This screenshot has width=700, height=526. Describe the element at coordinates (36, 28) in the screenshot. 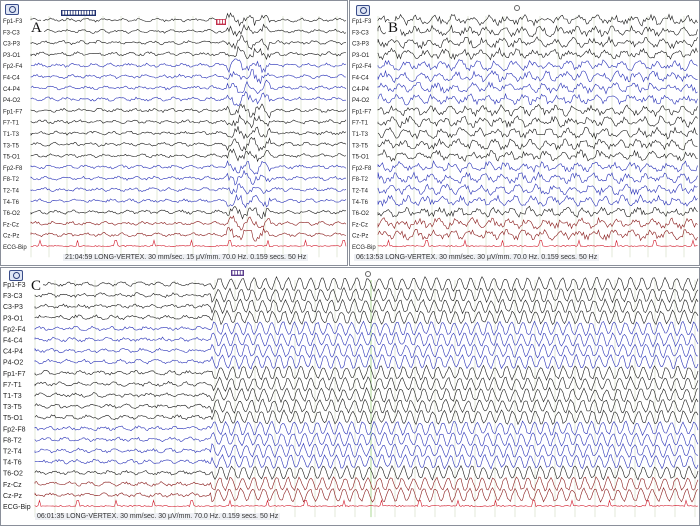

I see `panel-label: A` at that location.